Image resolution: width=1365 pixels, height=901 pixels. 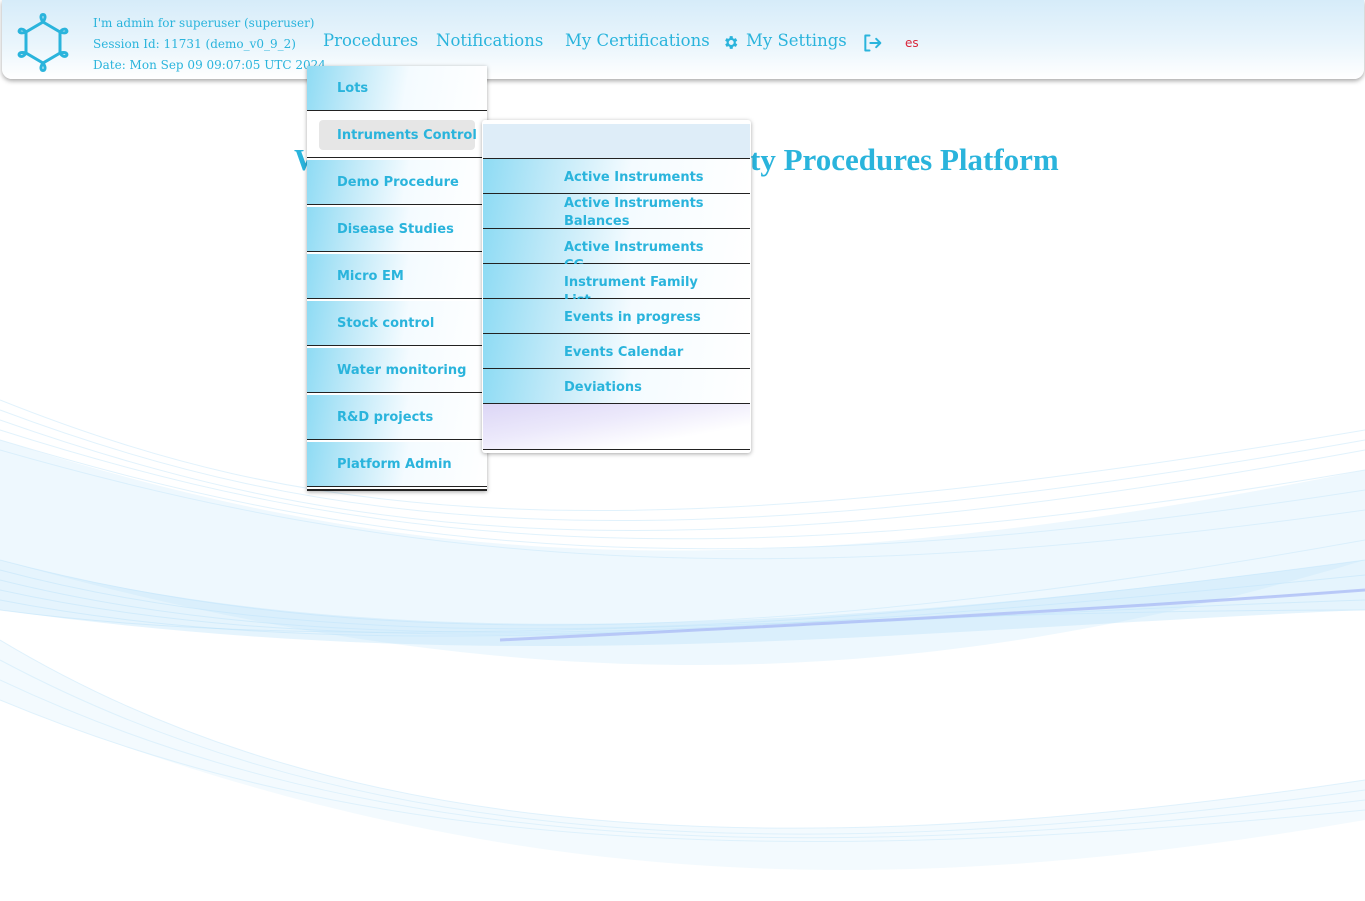 I want to click on menu-item-instruments-control: Intruments Control, so click(x=397, y=135).